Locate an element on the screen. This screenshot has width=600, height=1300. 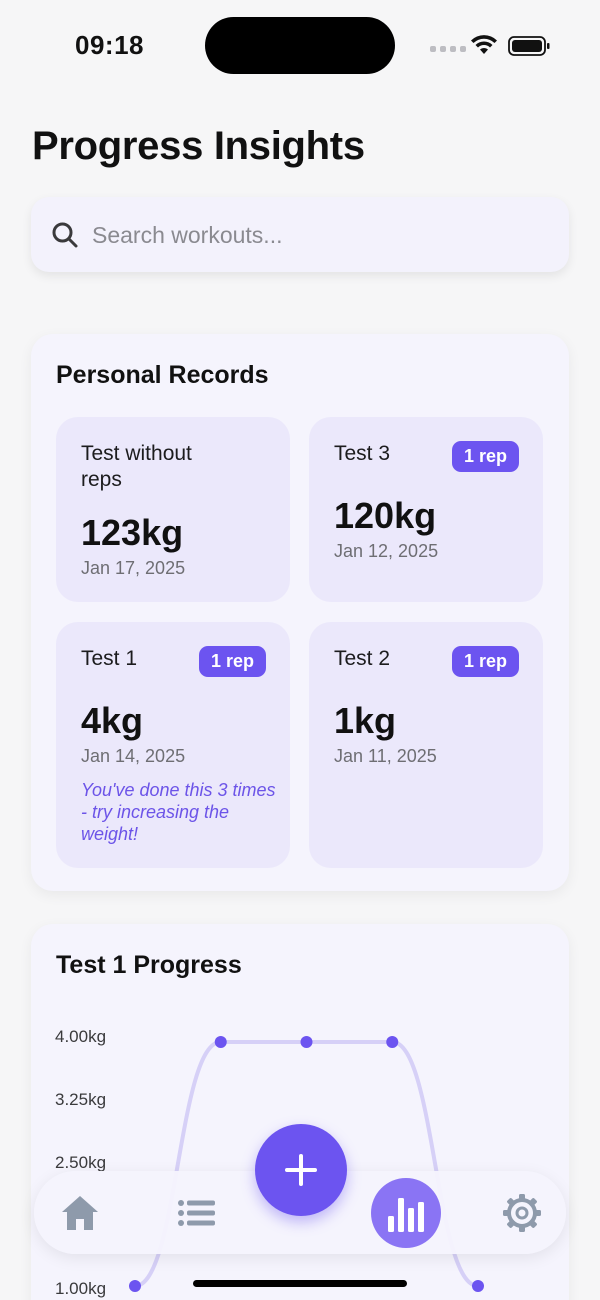
gear-icon is located at coordinates (522, 1213).